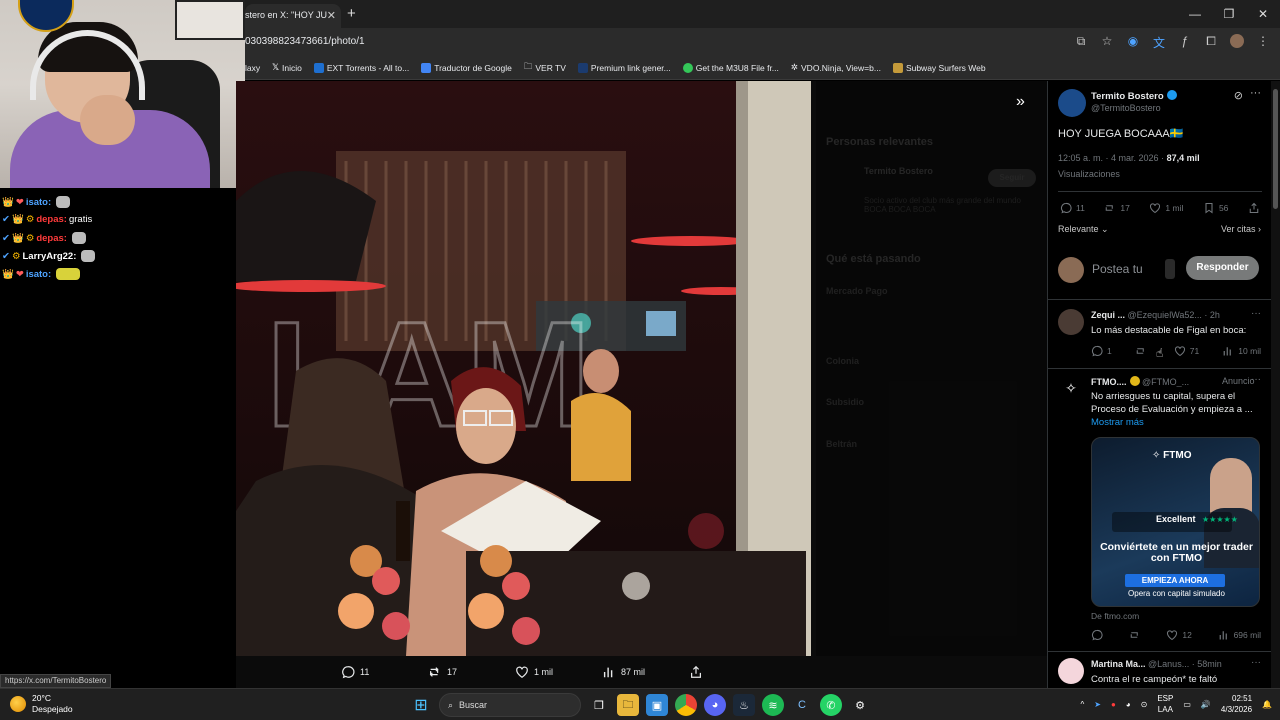 The height and width of the screenshot is (720, 1280). Describe the element at coordinates (252, 68) in the screenshot. I see `bookmark: laxy` at that location.